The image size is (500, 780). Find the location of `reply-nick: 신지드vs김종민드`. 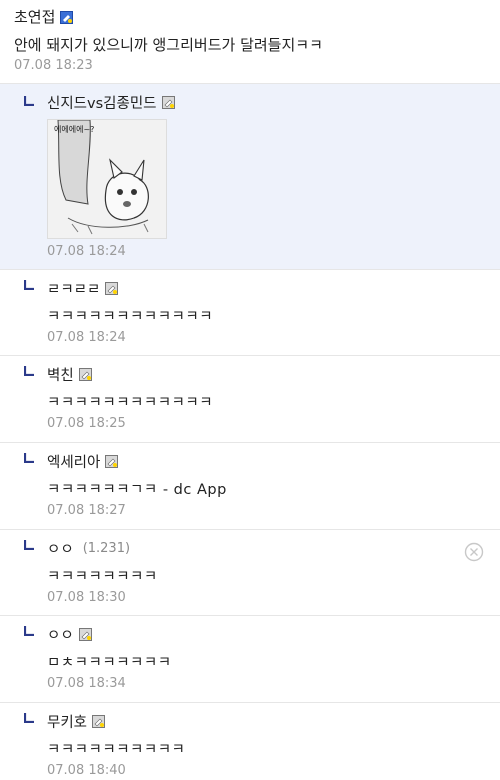

reply-nick: 신지드vs김종민드 is located at coordinates (111, 102).